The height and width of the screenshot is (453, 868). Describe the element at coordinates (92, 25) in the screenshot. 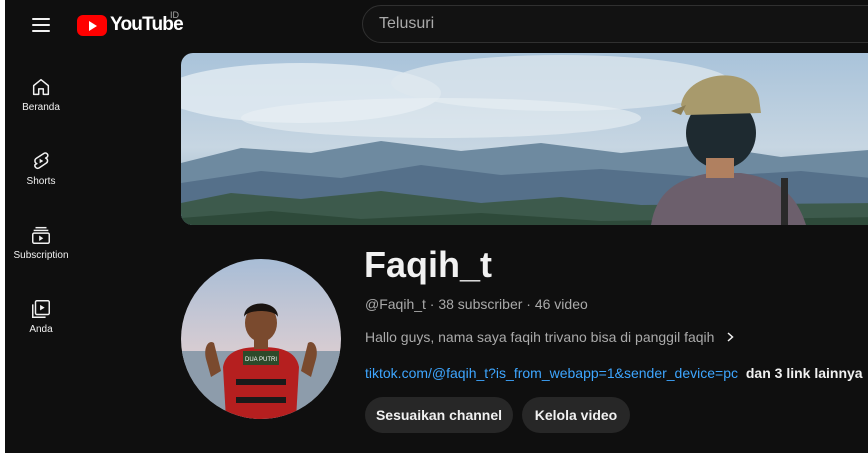

I see `youtube-play-icon` at that location.